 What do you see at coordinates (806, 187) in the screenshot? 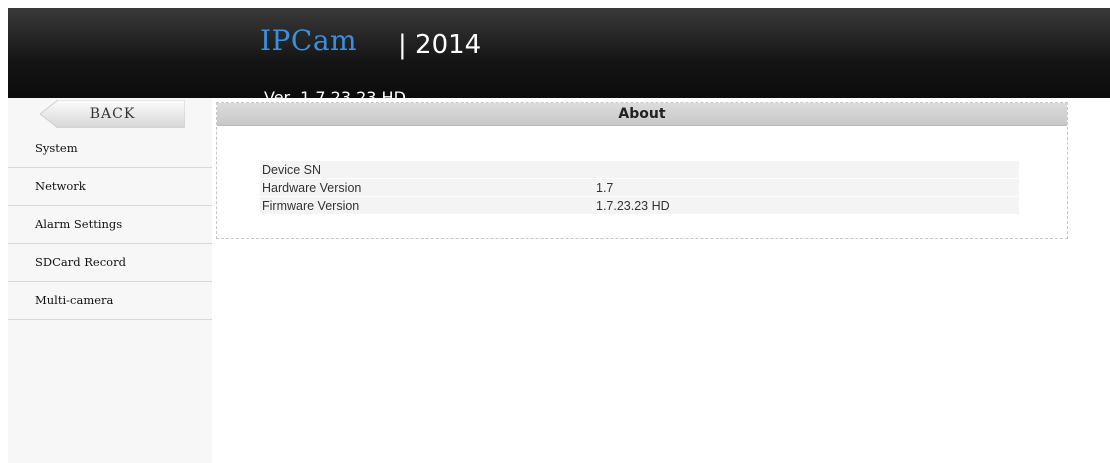
I see `hardware-version-value: 1.7` at bounding box center [806, 187].